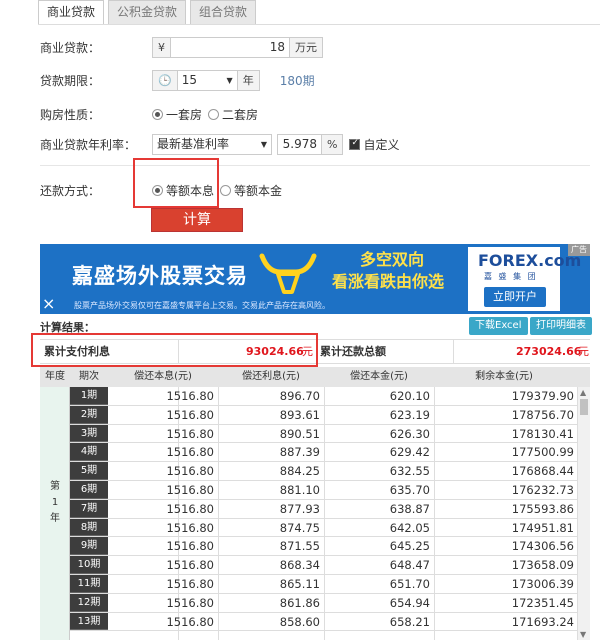 The width and height of the screenshot is (600, 640). What do you see at coordinates (515, 297) in the screenshot?
I see `open-account-button: 立即开户` at bounding box center [515, 297].